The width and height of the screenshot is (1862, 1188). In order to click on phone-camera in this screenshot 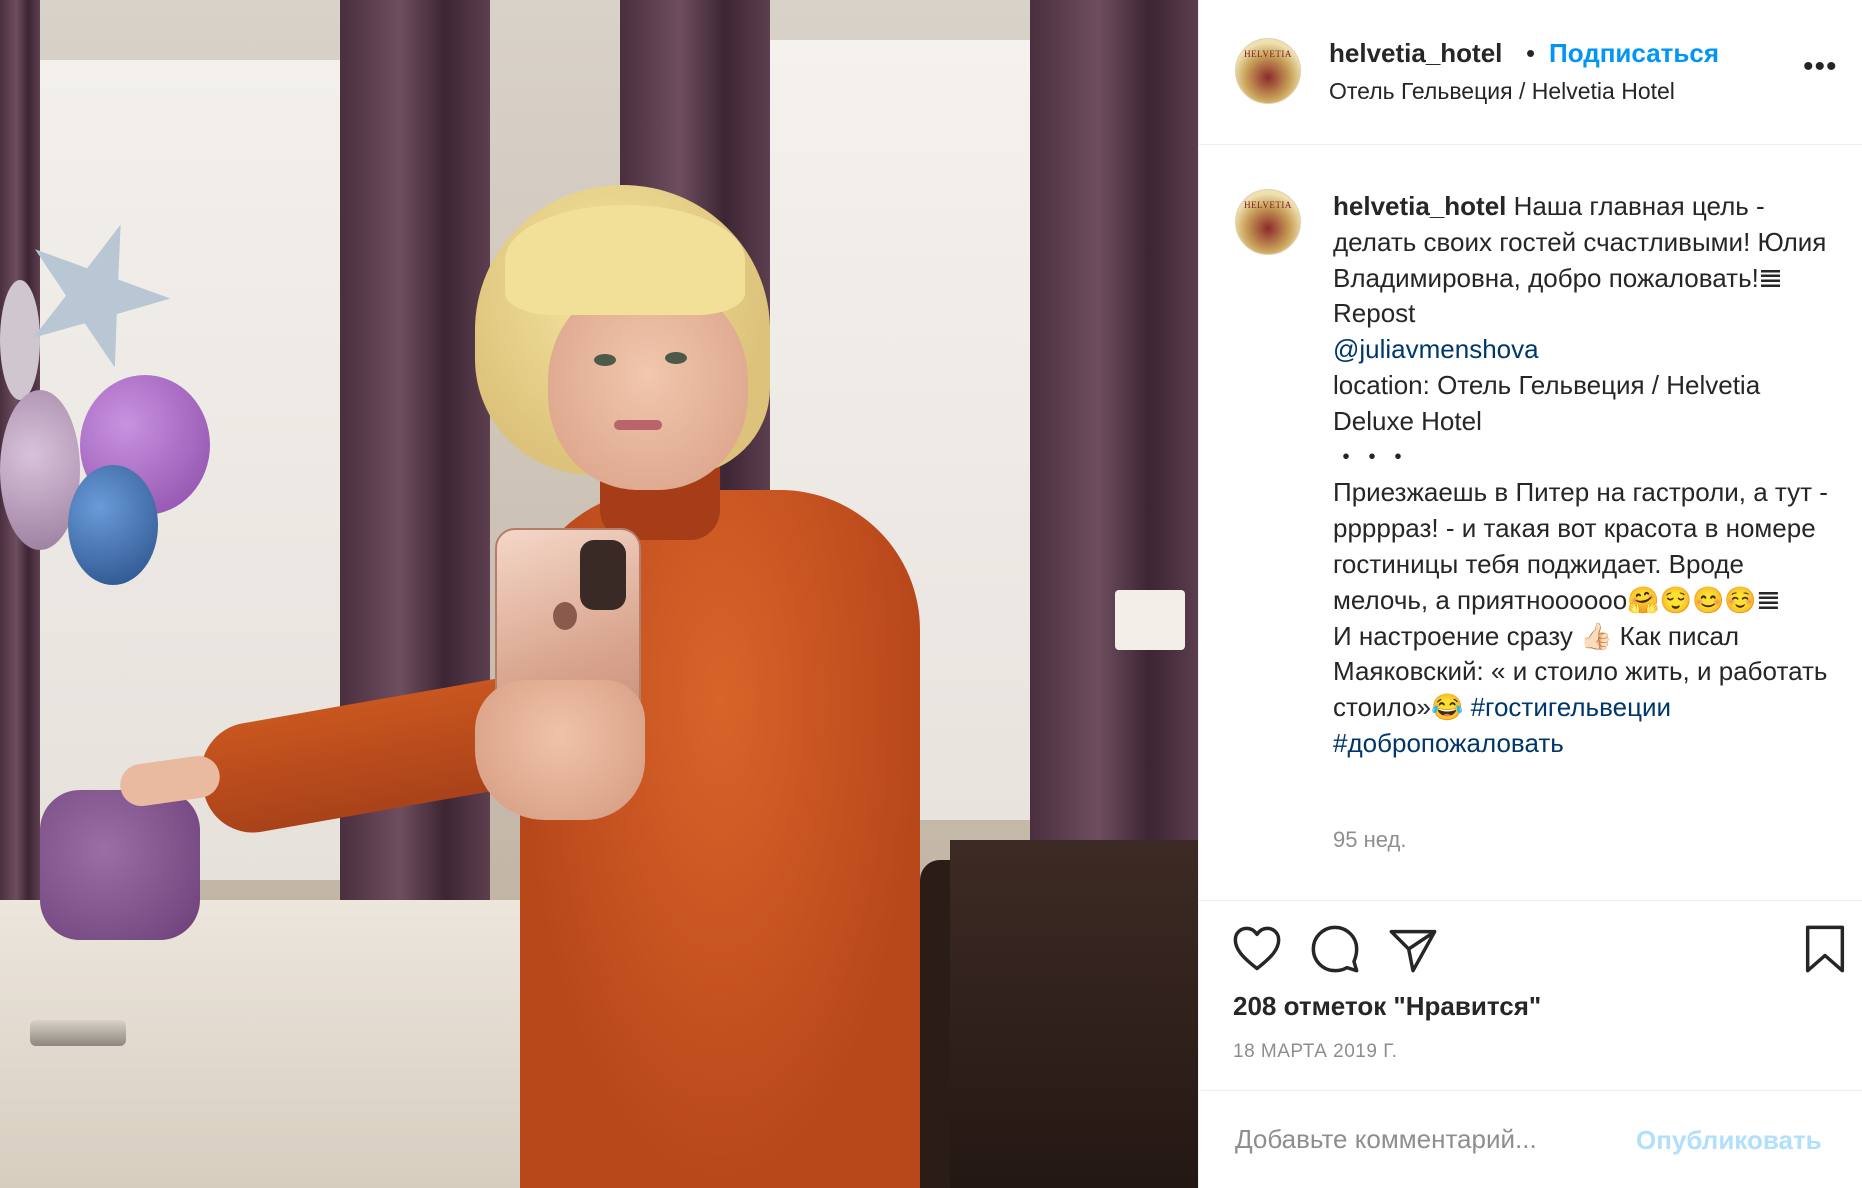, I will do `click(603, 575)`.